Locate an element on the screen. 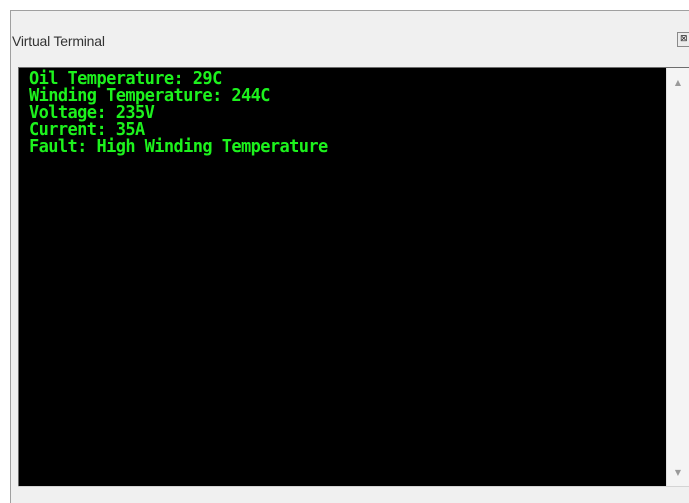  vertical-scrollbar: ▲ ▼ is located at coordinates (677, 277).